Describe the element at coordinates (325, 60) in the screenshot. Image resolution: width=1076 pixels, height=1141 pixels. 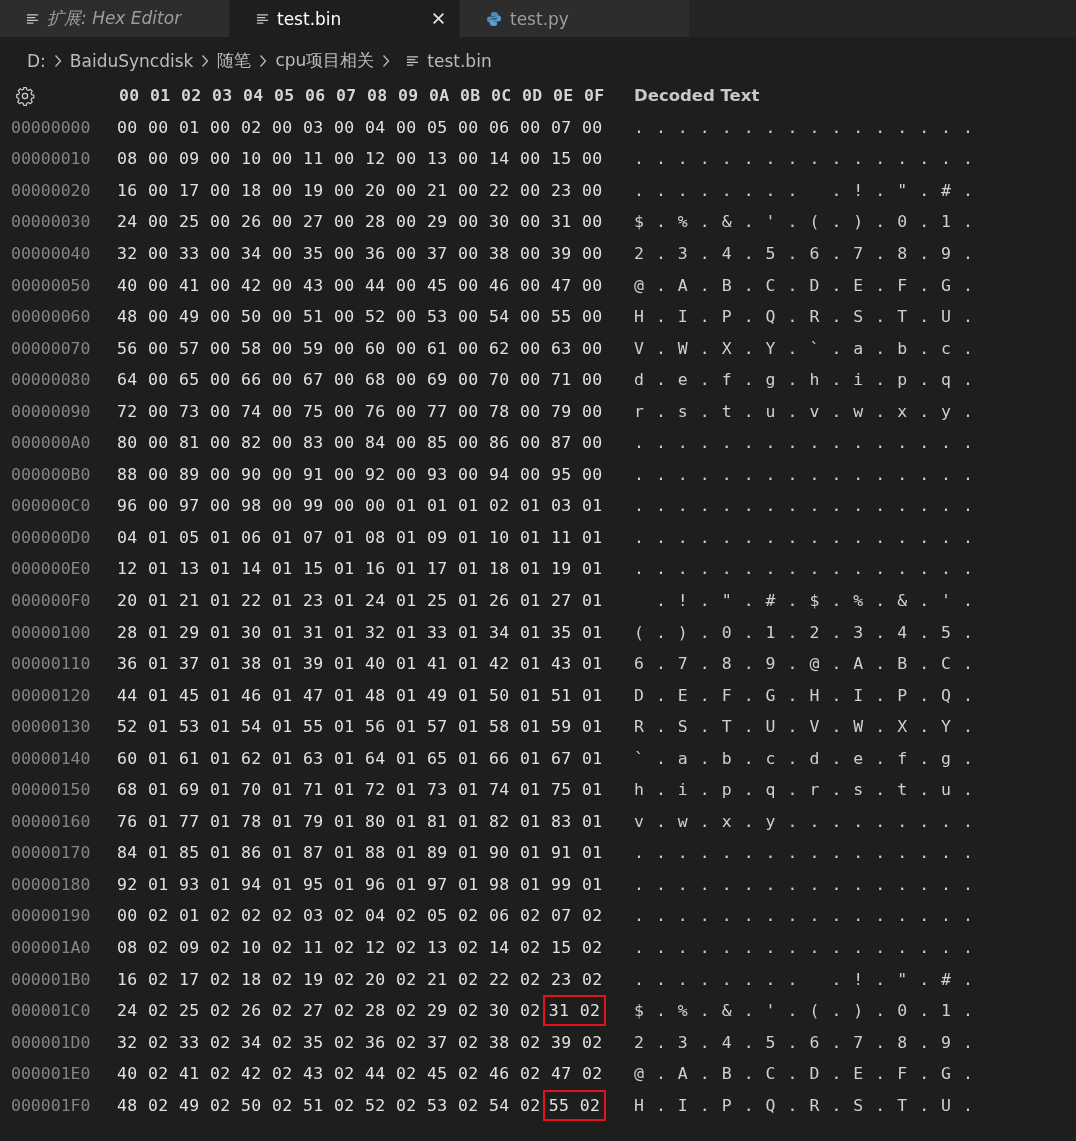
I see `breadcrumb-item: cpu项目相关` at that location.